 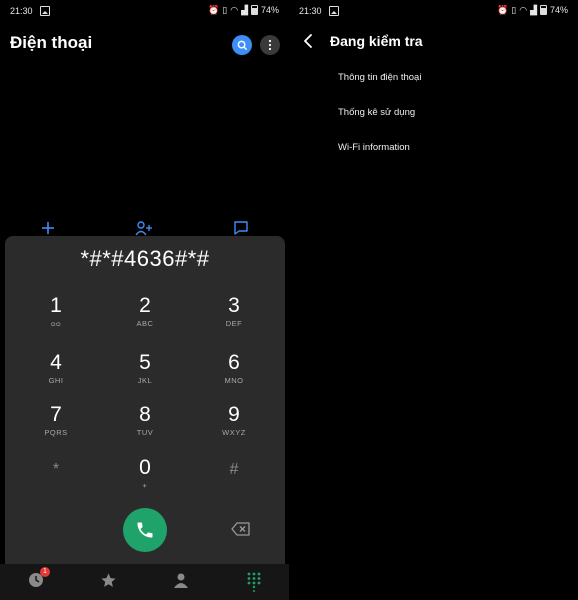 I want to click on search-icon, so click(x=242, y=45).